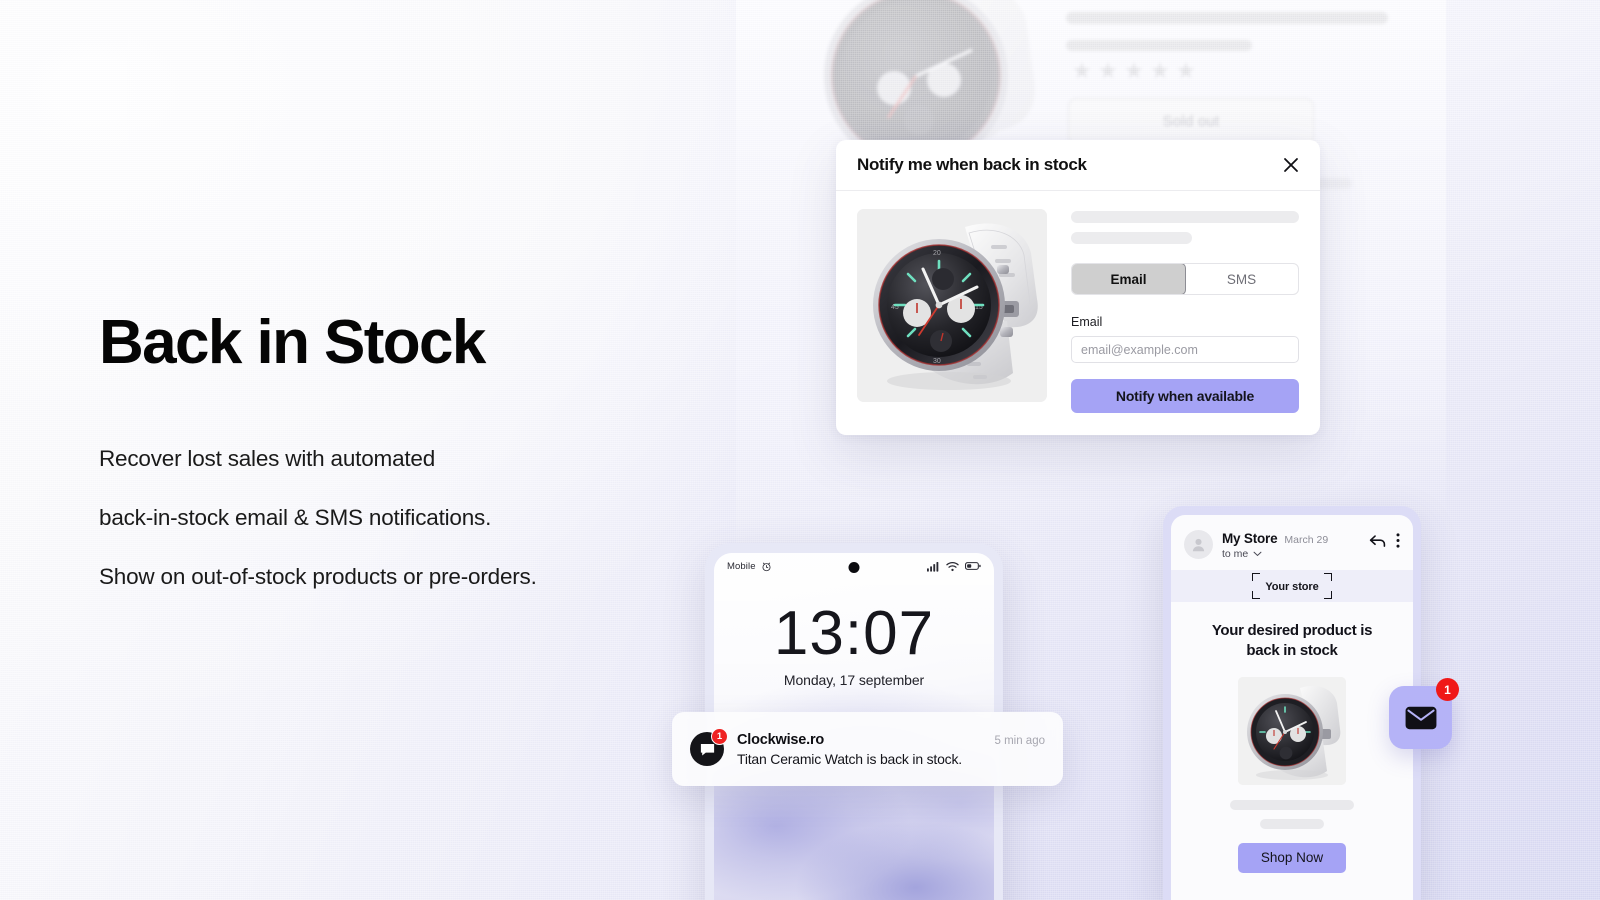  Describe the element at coordinates (1131, 238) in the screenshot. I see `placeholder-product-subtitle` at that location.